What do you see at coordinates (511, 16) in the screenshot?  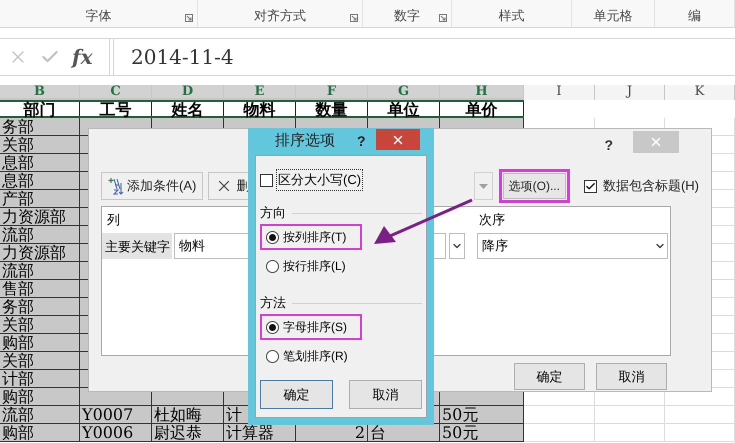 I see `ribbon-group-label: 样式` at bounding box center [511, 16].